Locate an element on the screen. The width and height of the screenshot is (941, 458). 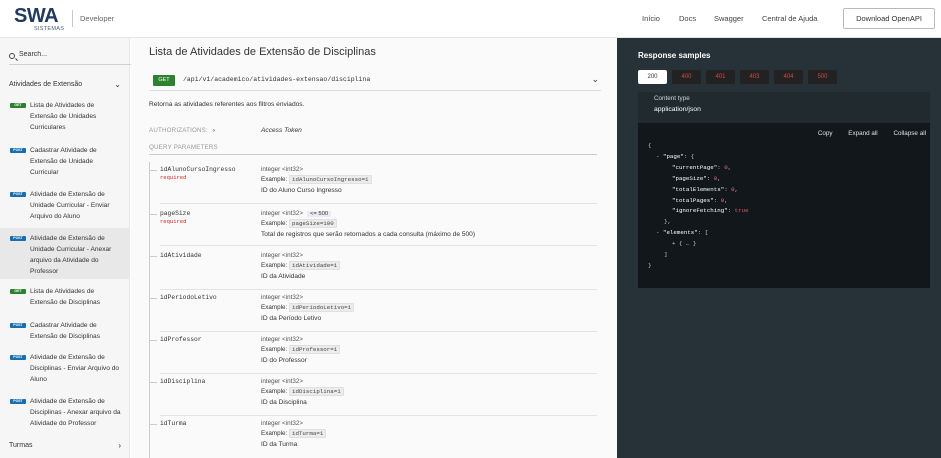
code-actions: Copy Expand all Collapse all is located at coordinates (865, 133).